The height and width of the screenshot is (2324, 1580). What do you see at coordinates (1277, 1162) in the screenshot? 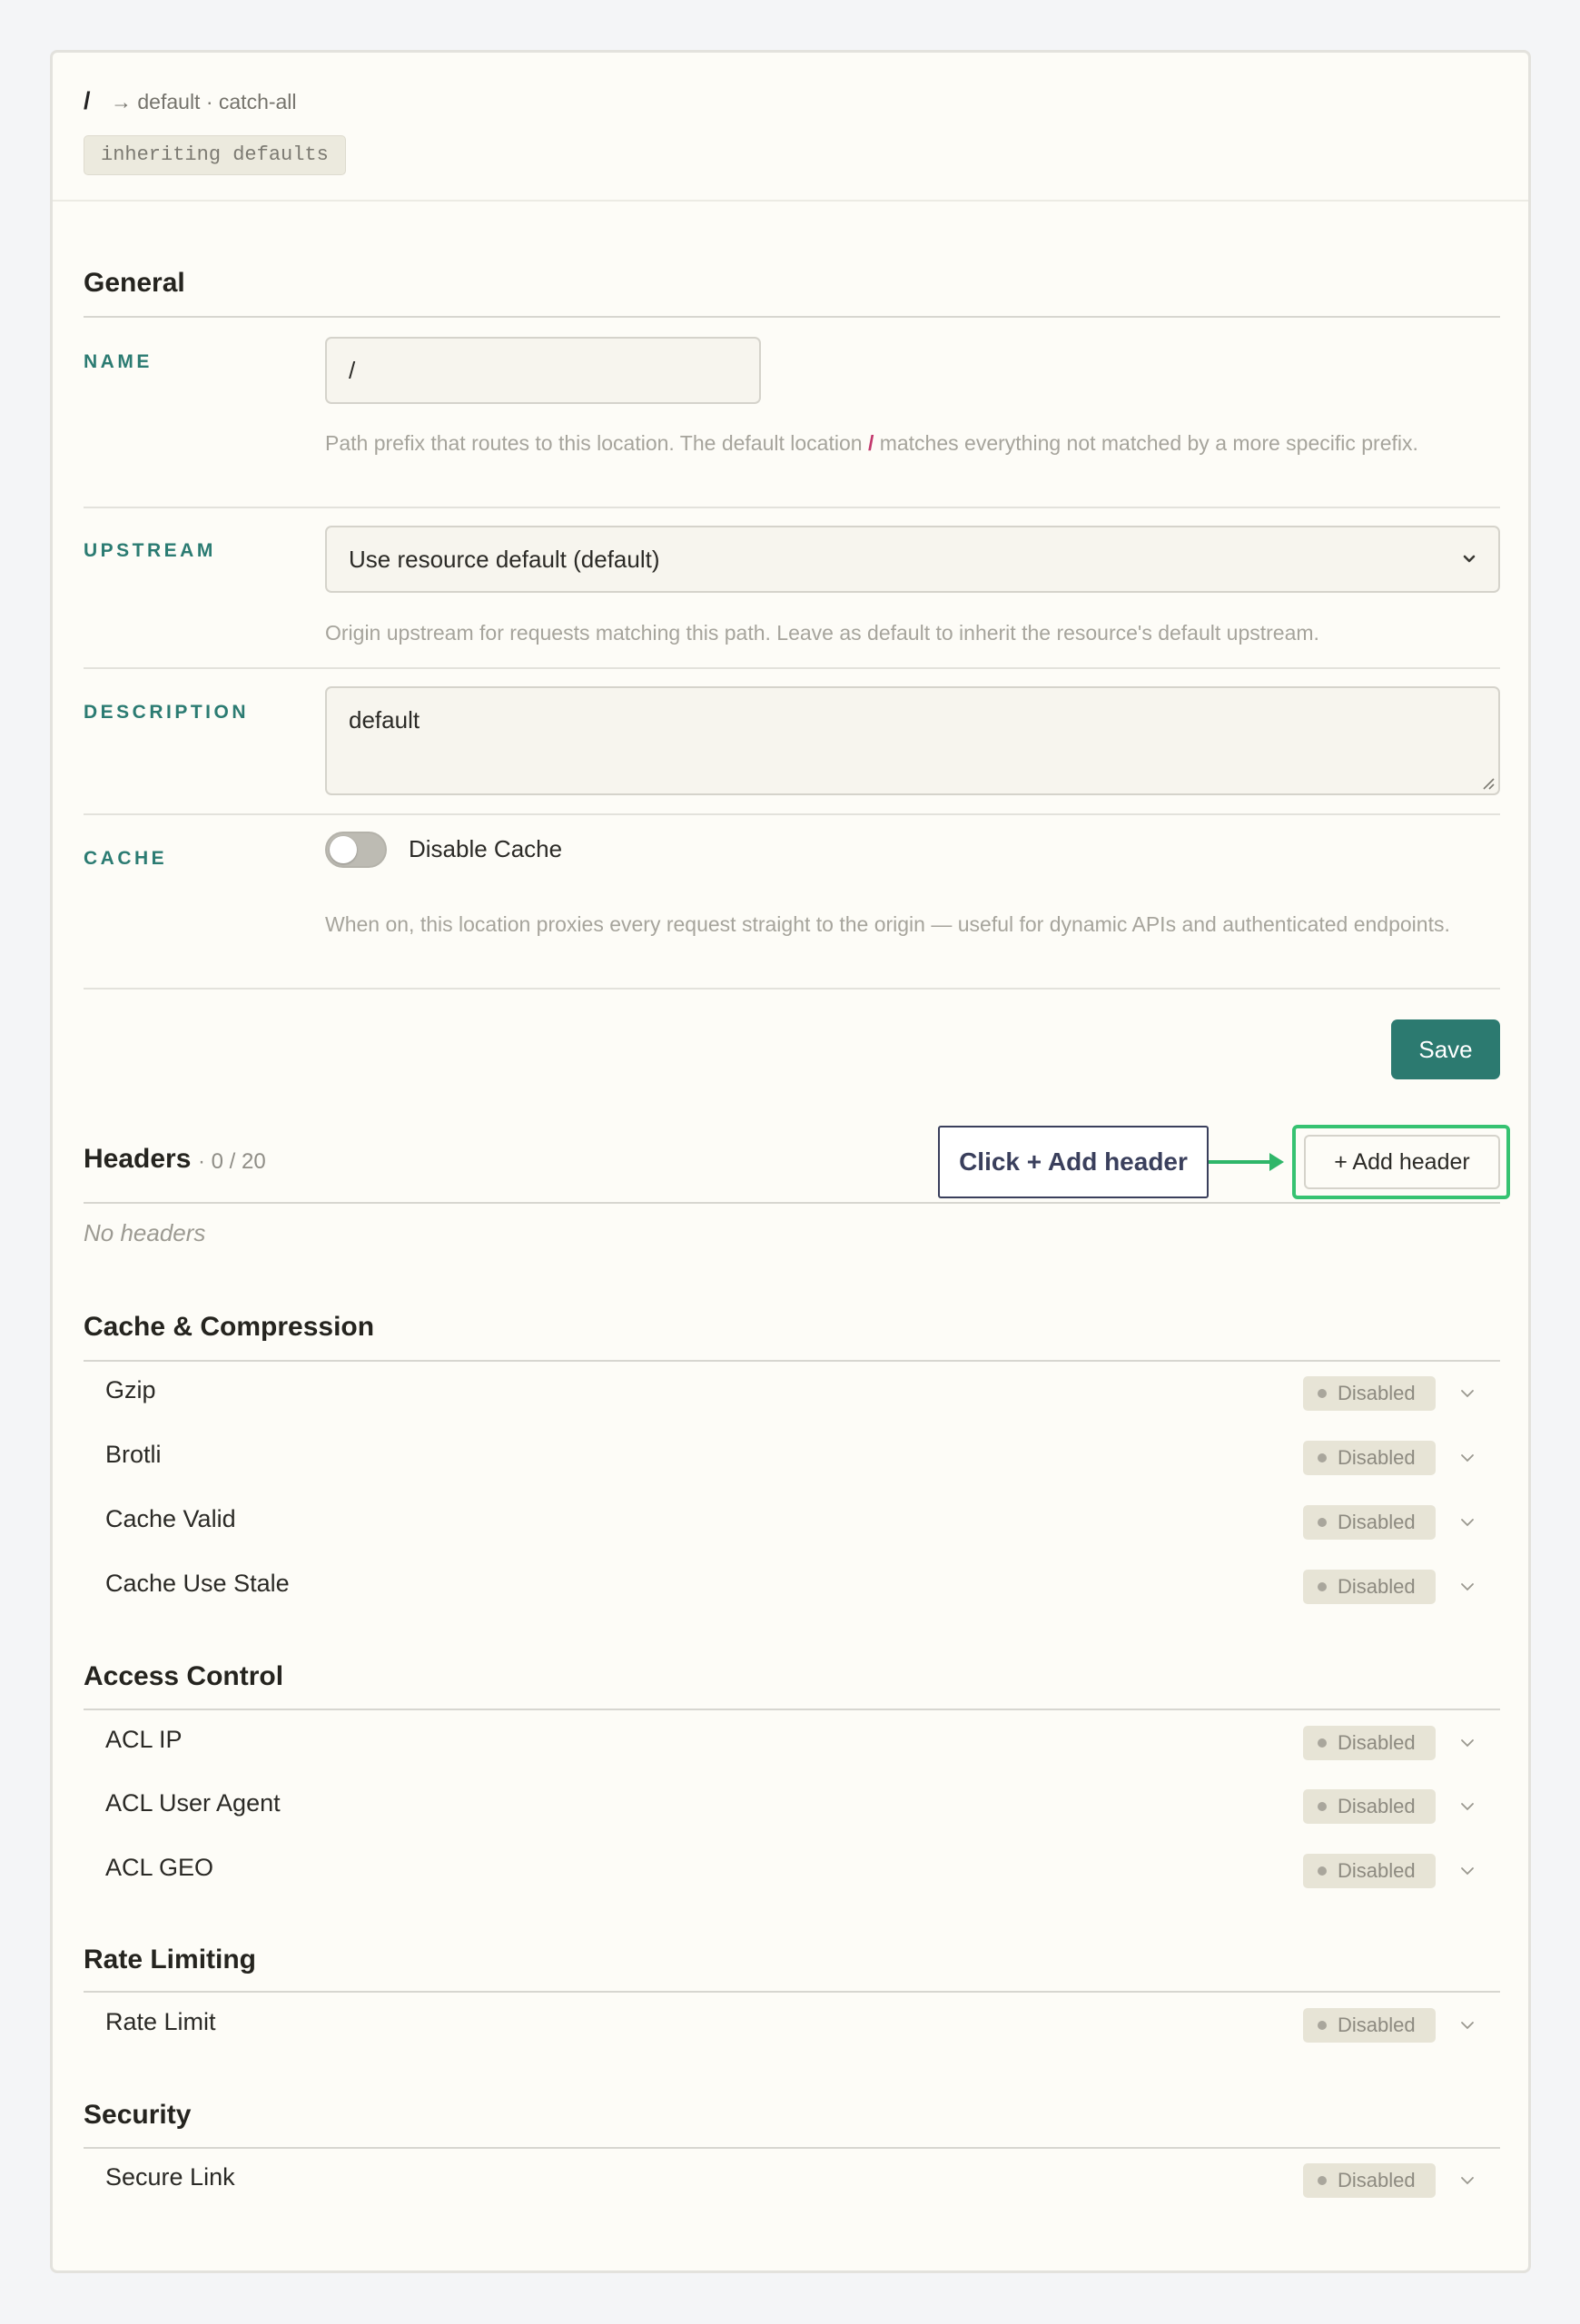
I see `arrow-head-icon` at bounding box center [1277, 1162].